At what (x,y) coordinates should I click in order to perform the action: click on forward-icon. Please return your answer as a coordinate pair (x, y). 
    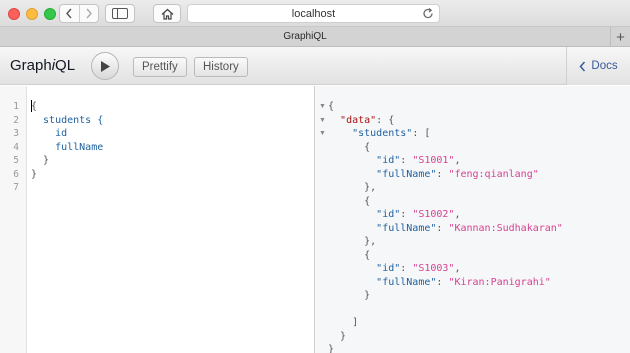
    Looking at the image, I should click on (89, 13).